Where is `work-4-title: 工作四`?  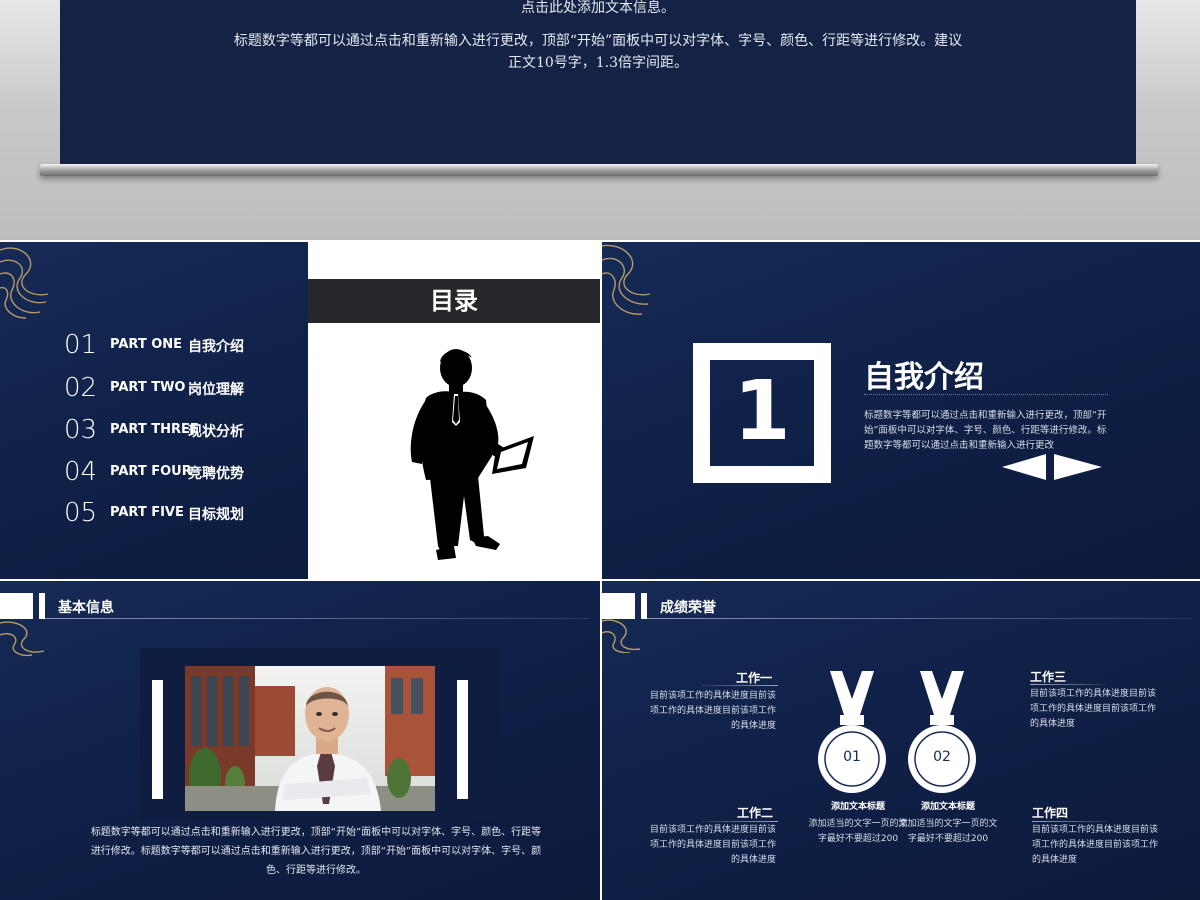 work-4-title: 工作四 is located at coordinates (1050, 812).